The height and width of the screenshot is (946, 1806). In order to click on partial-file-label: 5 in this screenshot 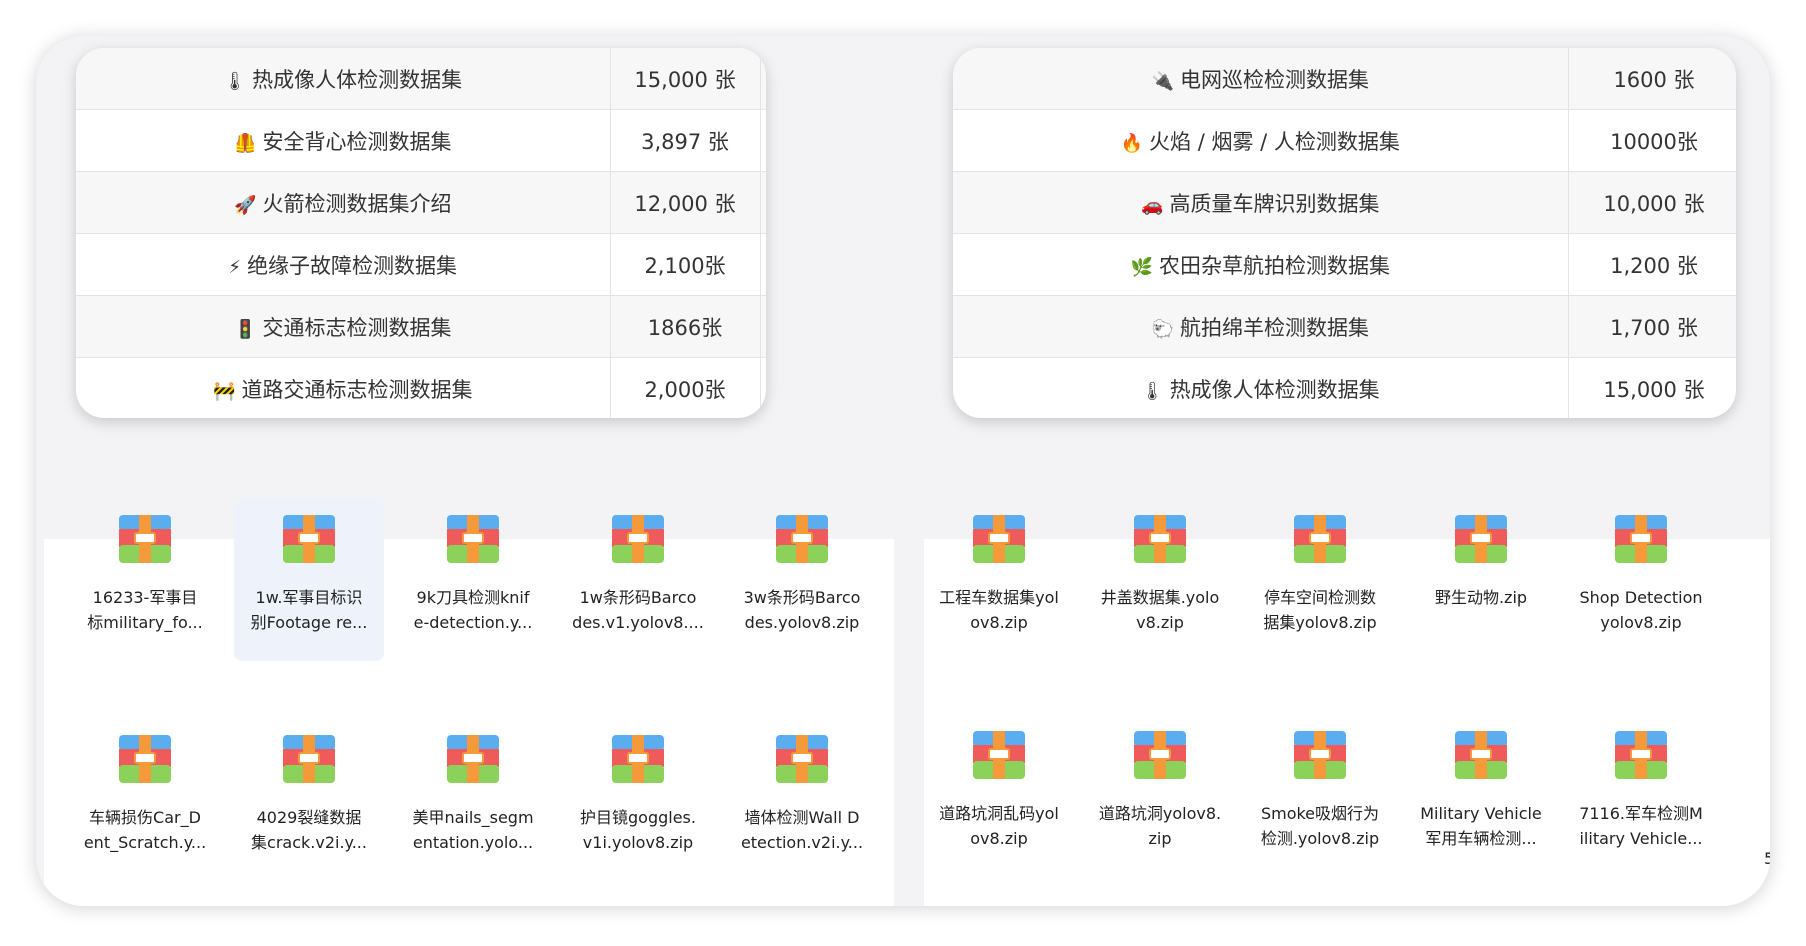, I will do `click(1767, 858)`.